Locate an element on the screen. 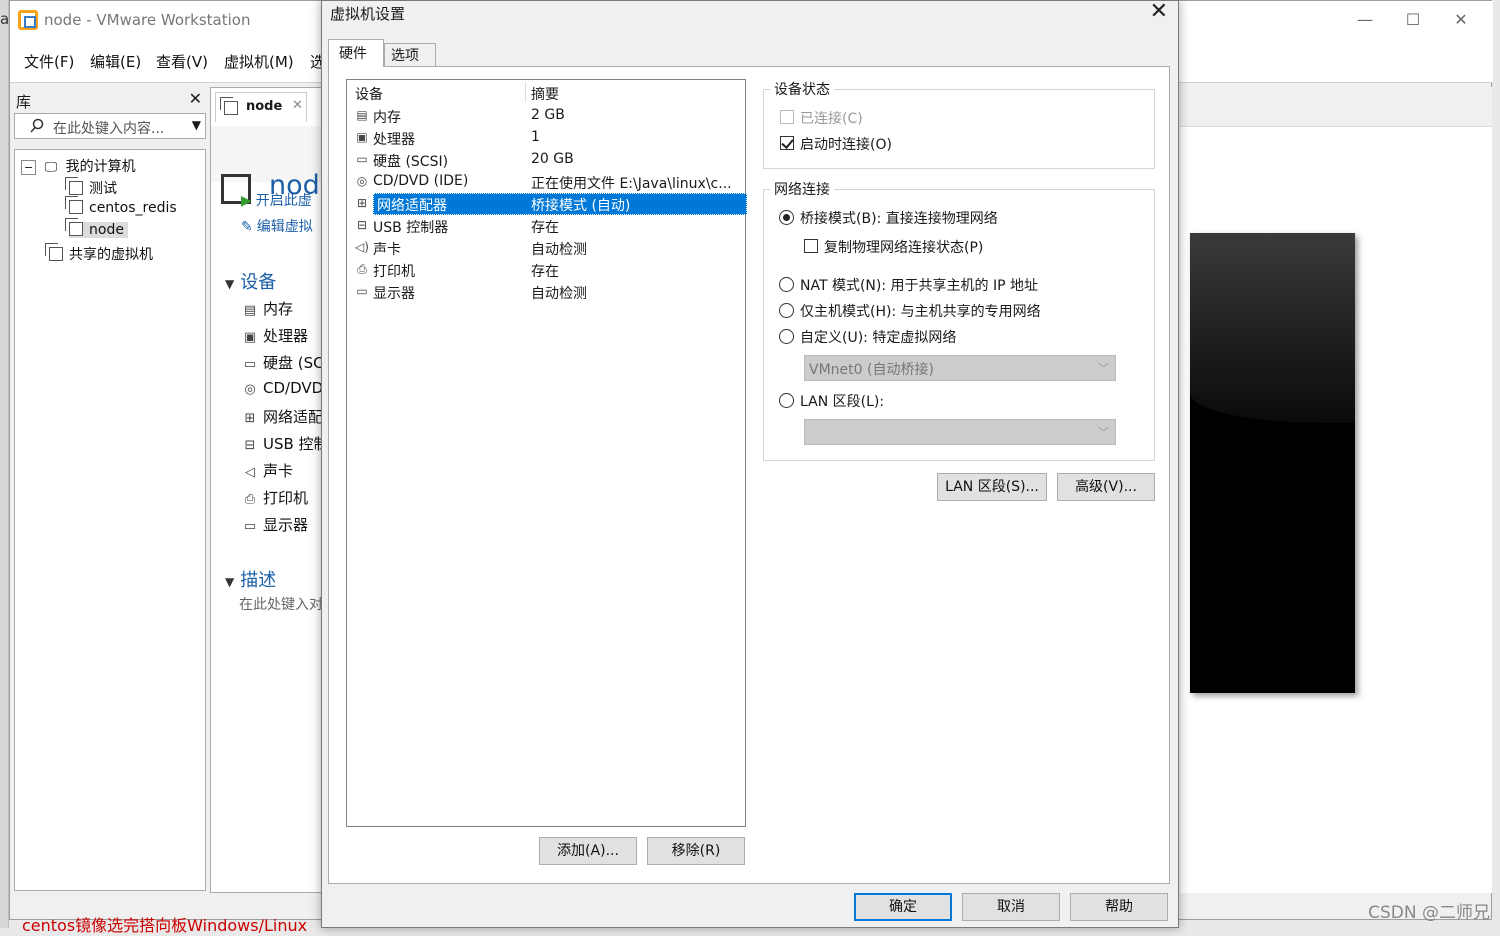 This screenshot has height=936, width=1500. list-item-printer: ⎙ 打印机 存在 is located at coordinates (547, 270).